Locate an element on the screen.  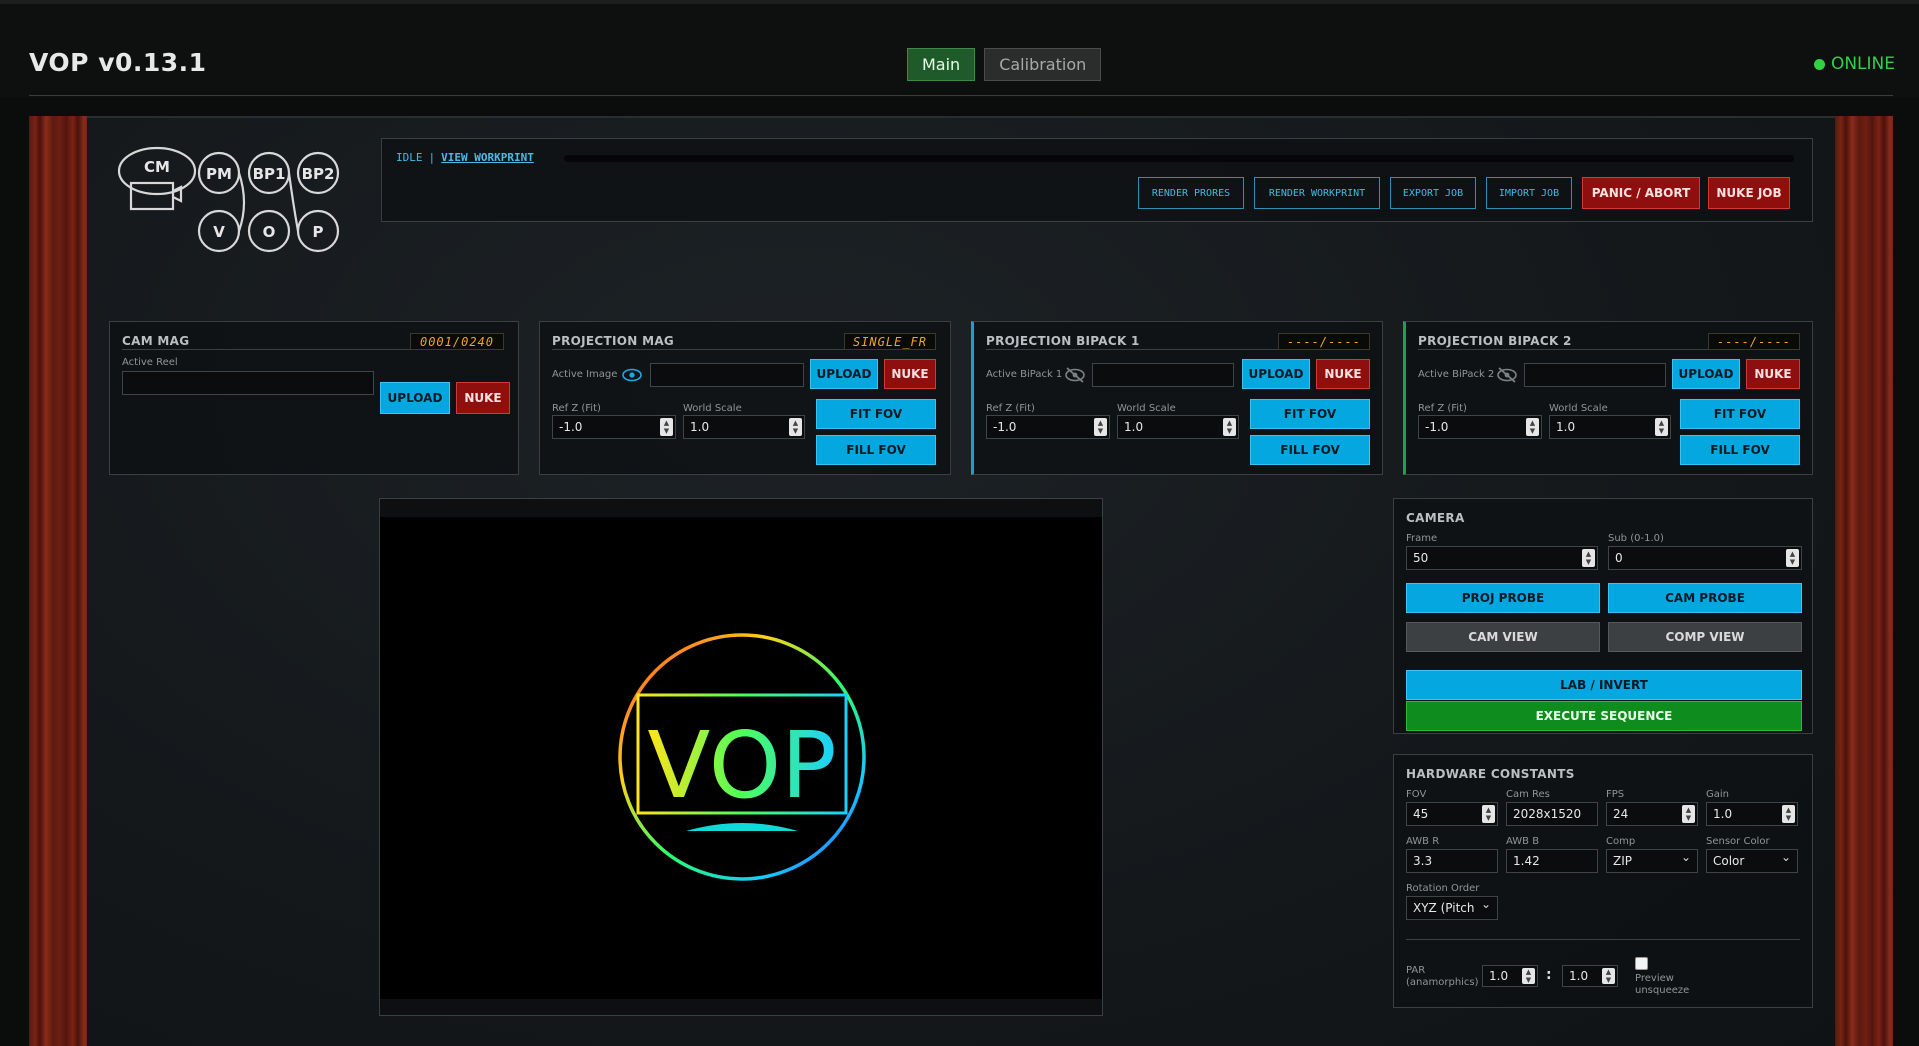
bipack2-upload-button: UPLOAD is located at coordinates (1706, 374).